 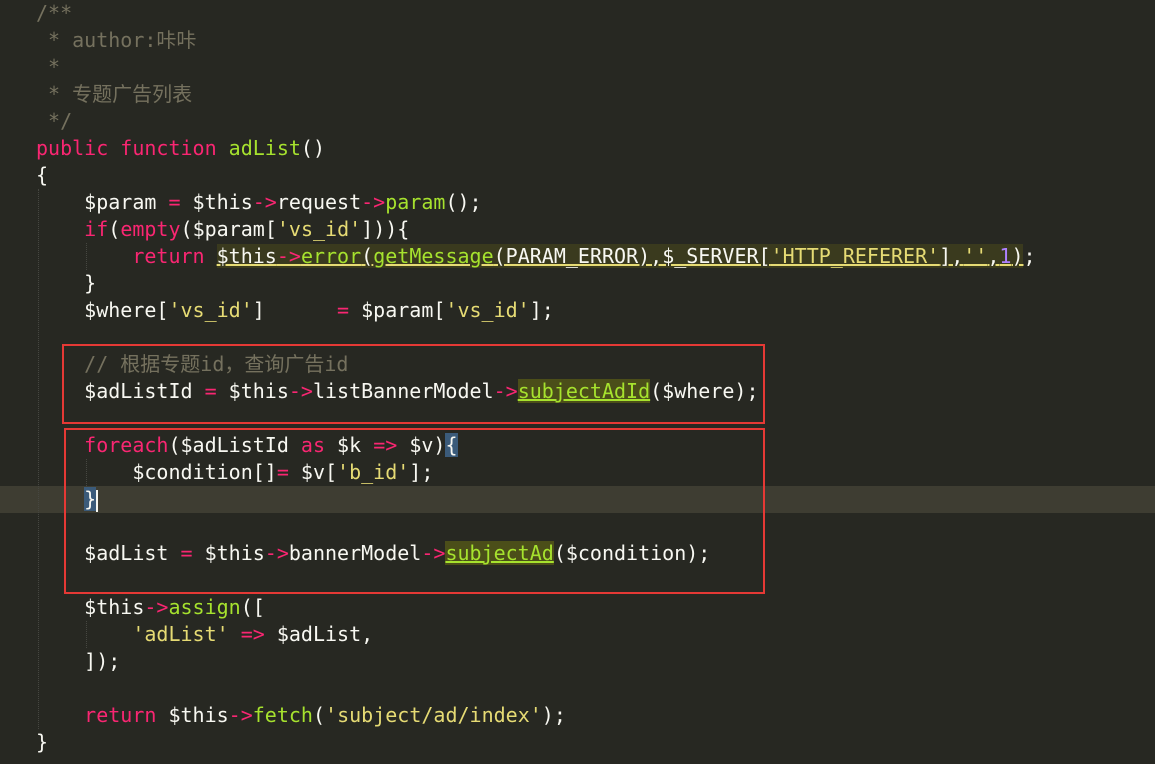 What do you see at coordinates (331, 256) in the screenshot?
I see `code-token: error` at bounding box center [331, 256].